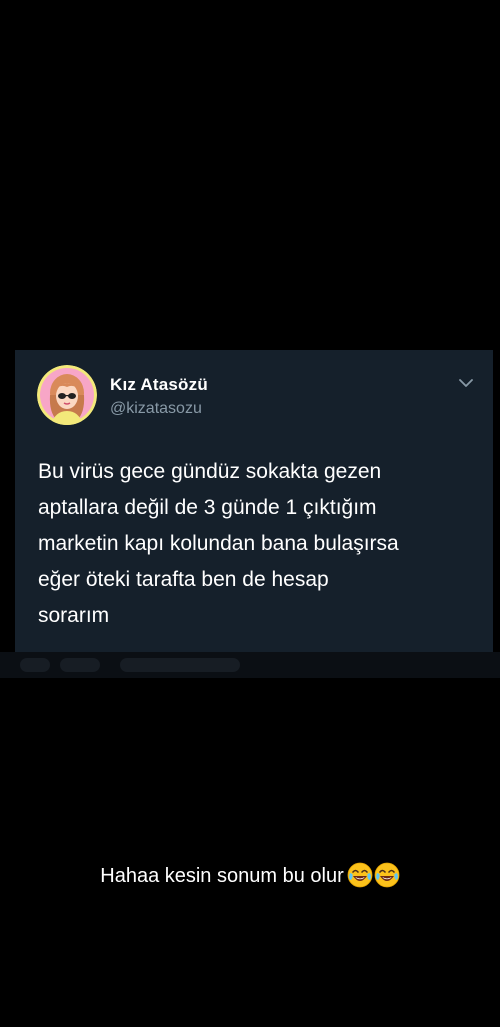  Describe the element at coordinates (159, 385) in the screenshot. I see `display-name: Kız Atasözü` at that location.